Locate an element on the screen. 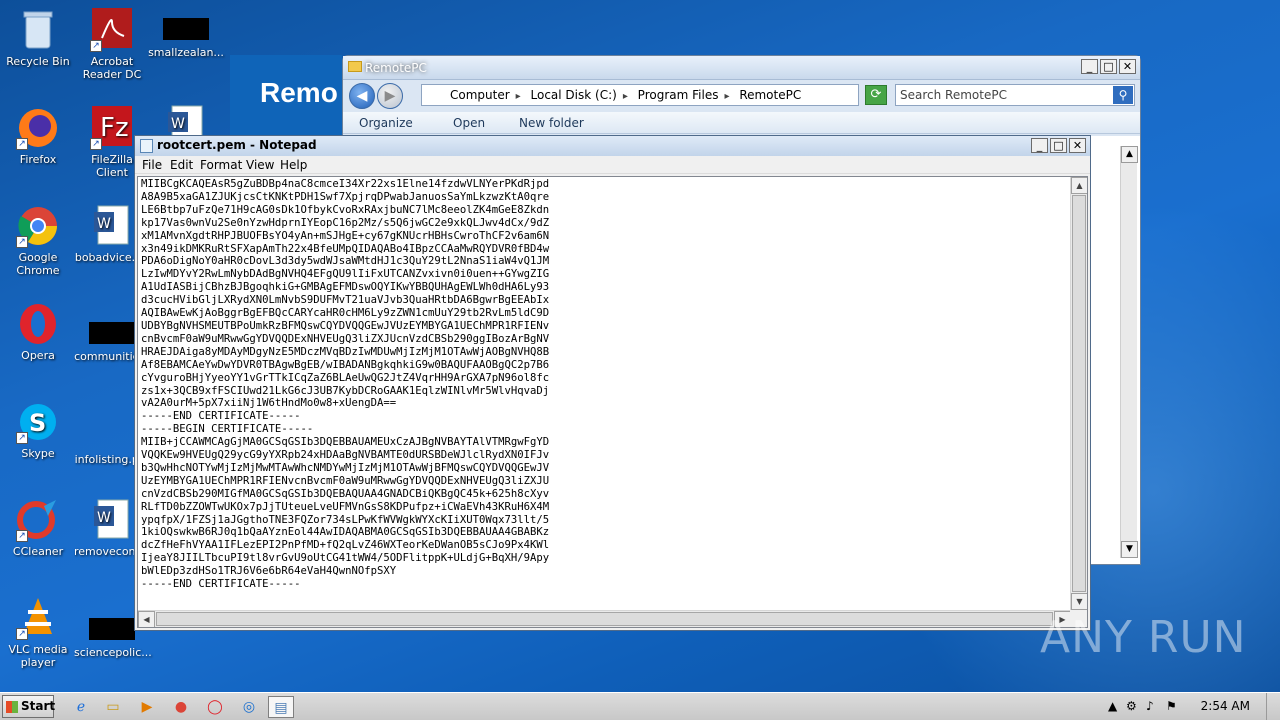 The width and height of the screenshot is (1280, 720). start-button: Start is located at coordinates (28, 706).